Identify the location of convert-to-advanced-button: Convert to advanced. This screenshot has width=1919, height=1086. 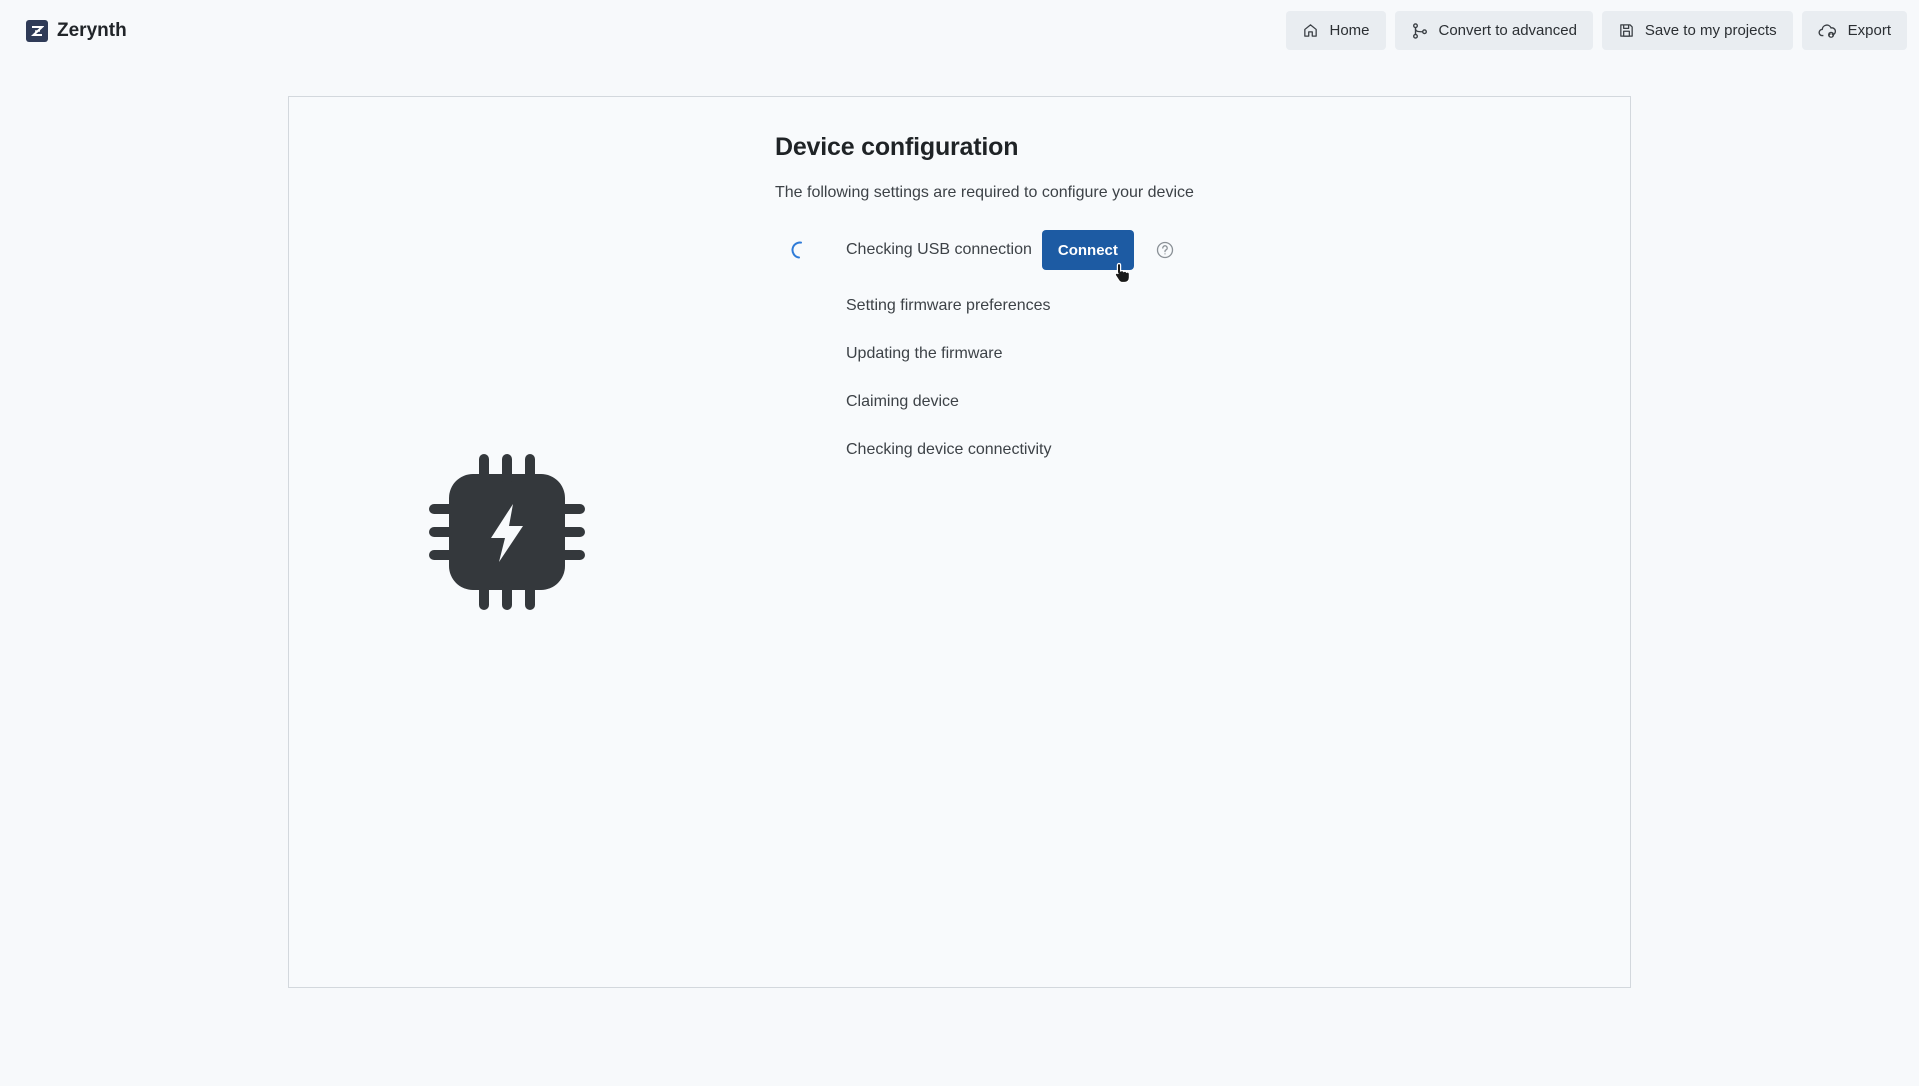
(1493, 30).